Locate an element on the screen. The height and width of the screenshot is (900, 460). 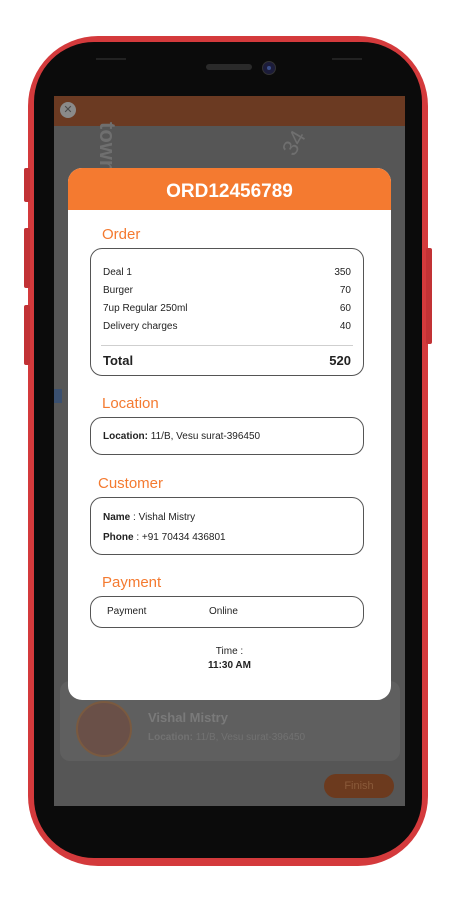
front-camera is located at coordinates (269, 68).